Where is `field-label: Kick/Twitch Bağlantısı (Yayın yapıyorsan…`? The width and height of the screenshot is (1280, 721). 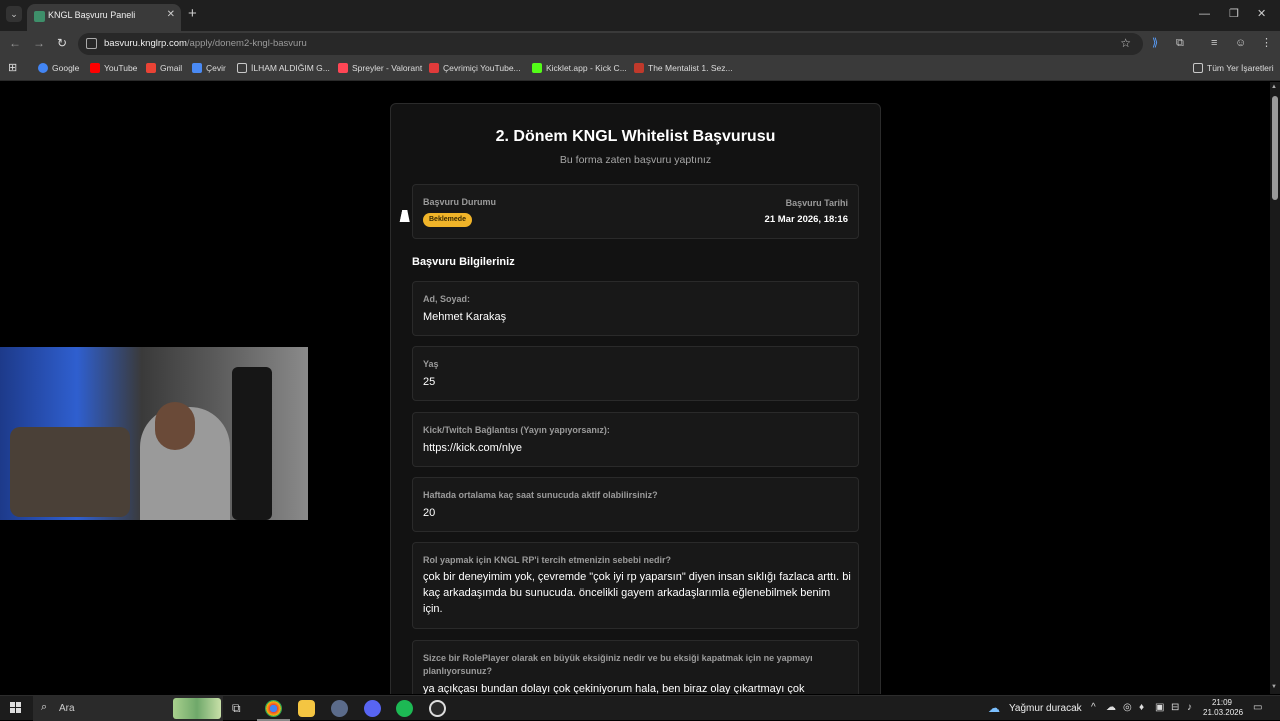
field-label: Kick/Twitch Bağlantısı (Yayın yapıyorsan… is located at coordinates (516, 430).